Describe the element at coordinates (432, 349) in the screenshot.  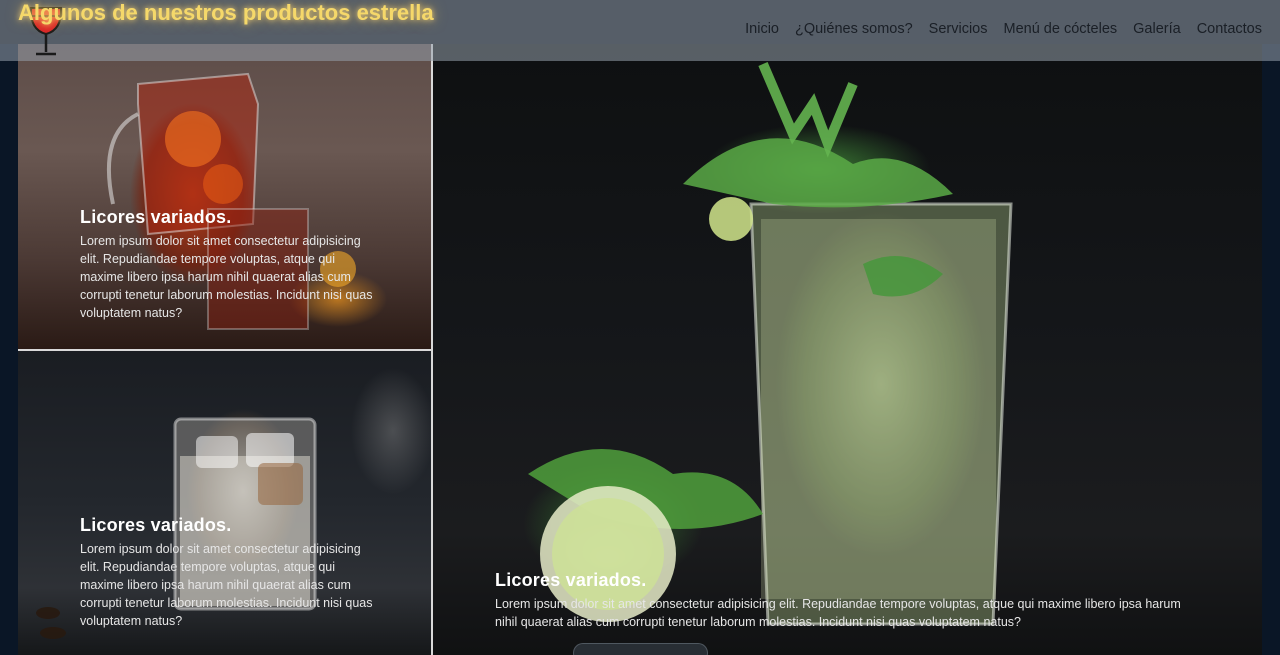
I see `gallery-divider-vertical` at that location.